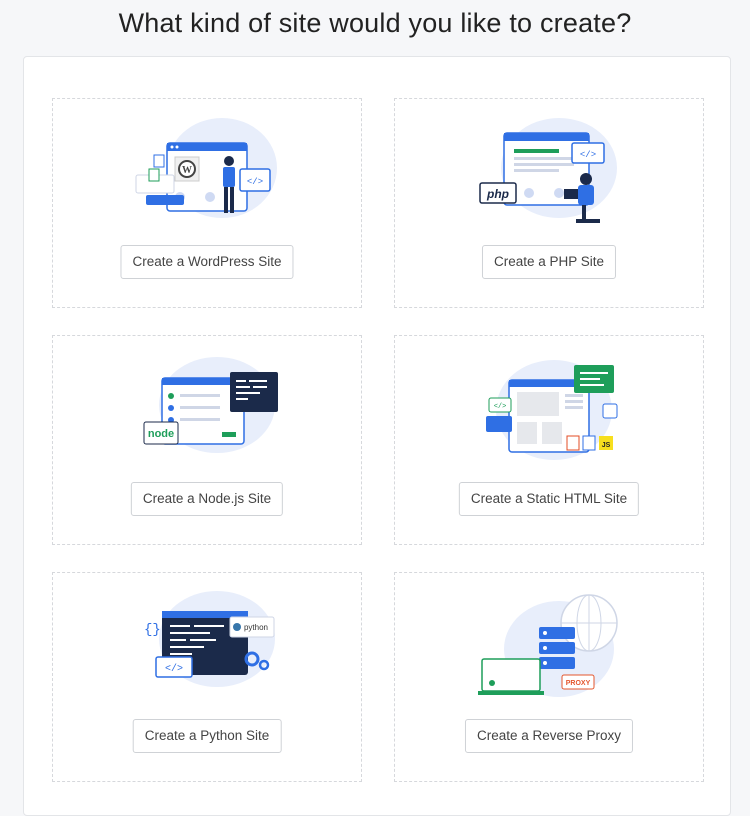 The image size is (750, 816). What do you see at coordinates (578, 683) in the screenshot?
I see `proxy-badge: PROXY` at bounding box center [578, 683].